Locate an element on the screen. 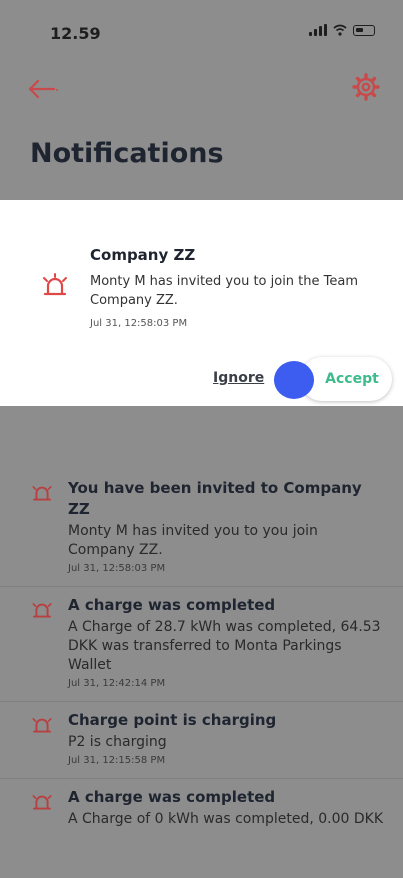  back-arrow-icon is located at coordinates (43, 89).